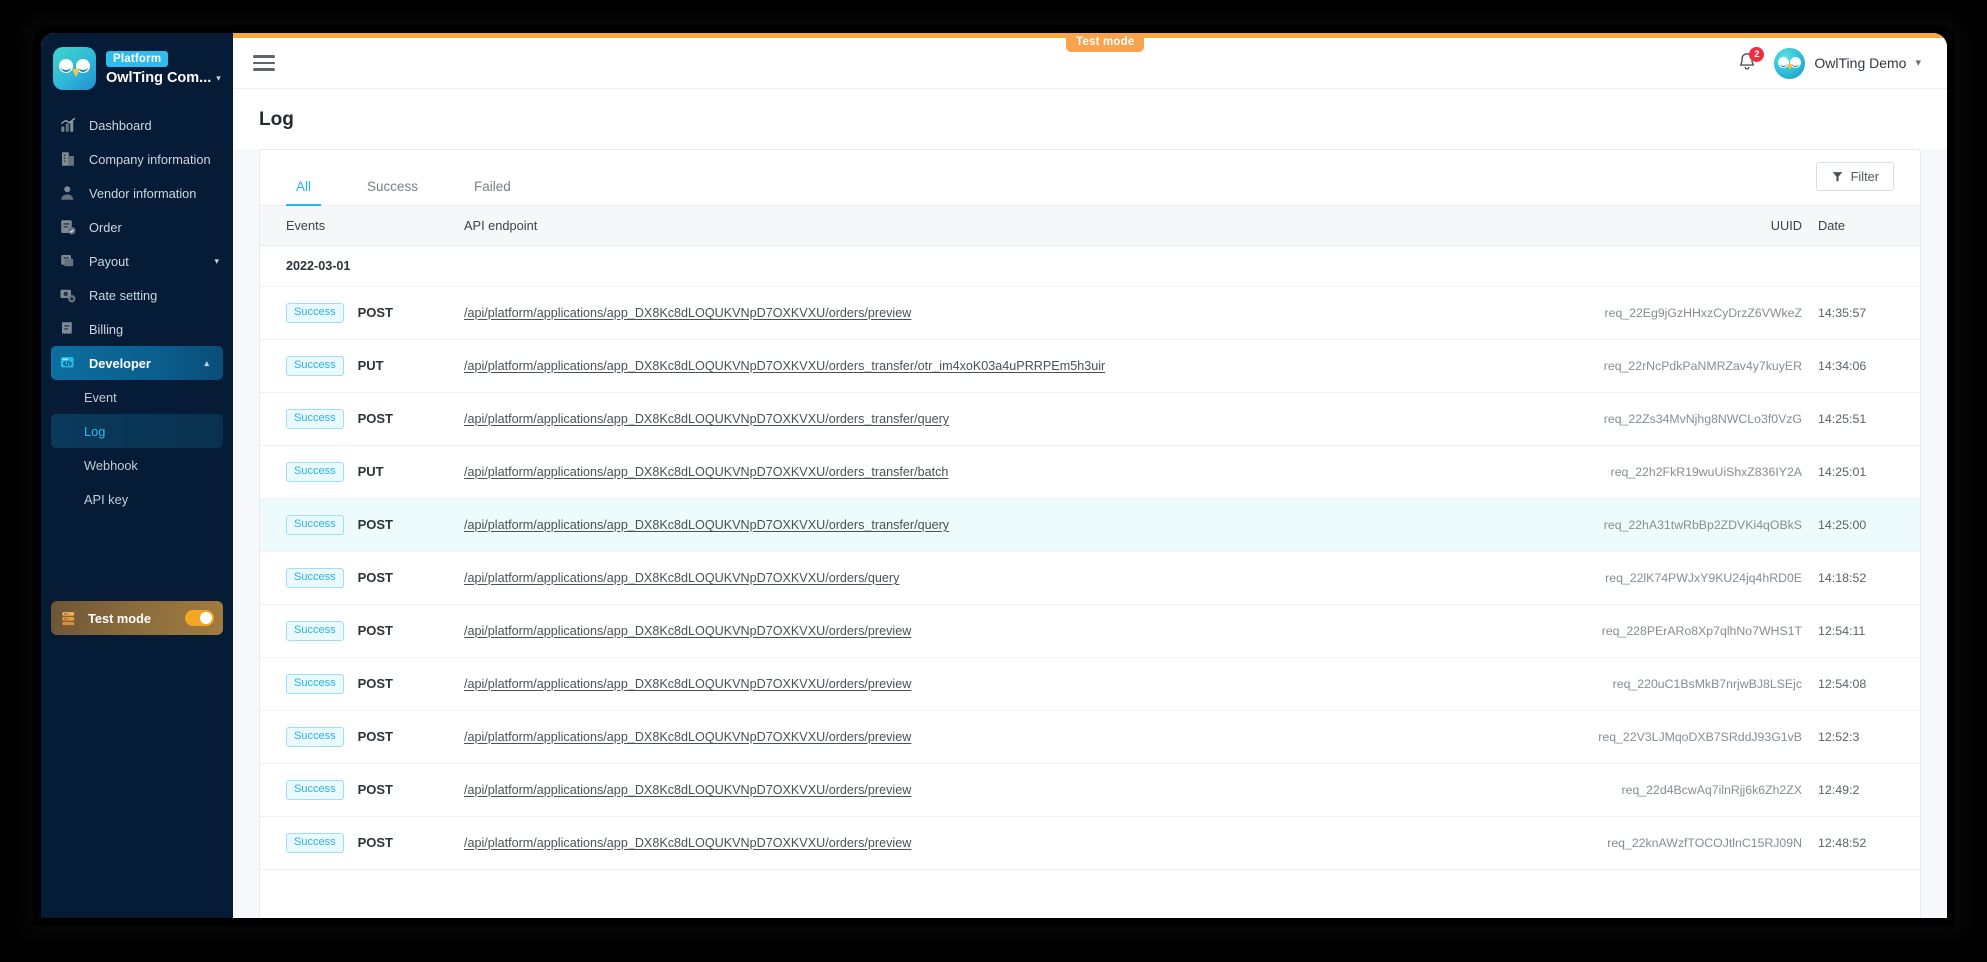  Describe the element at coordinates (304, 192) in the screenshot. I see `tab-all: All` at that location.